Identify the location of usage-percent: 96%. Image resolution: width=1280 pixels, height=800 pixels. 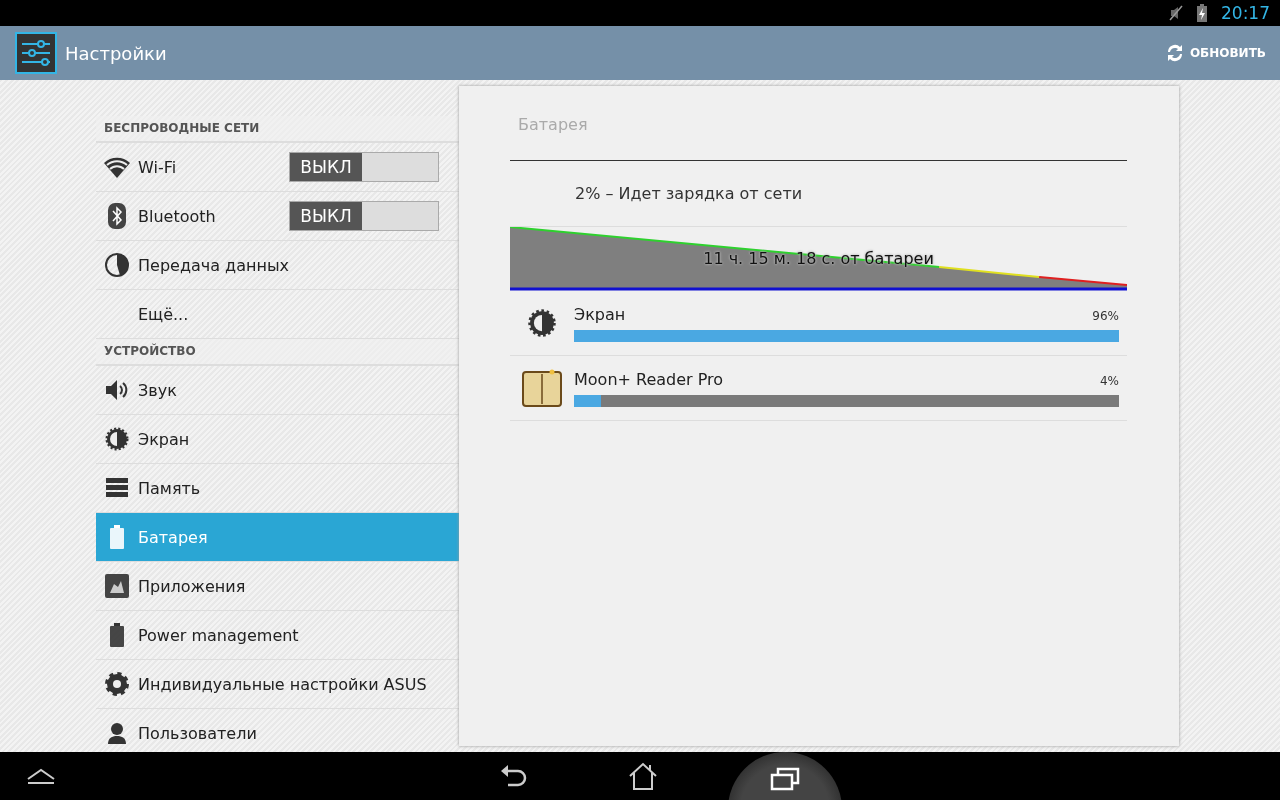
(1105, 316).